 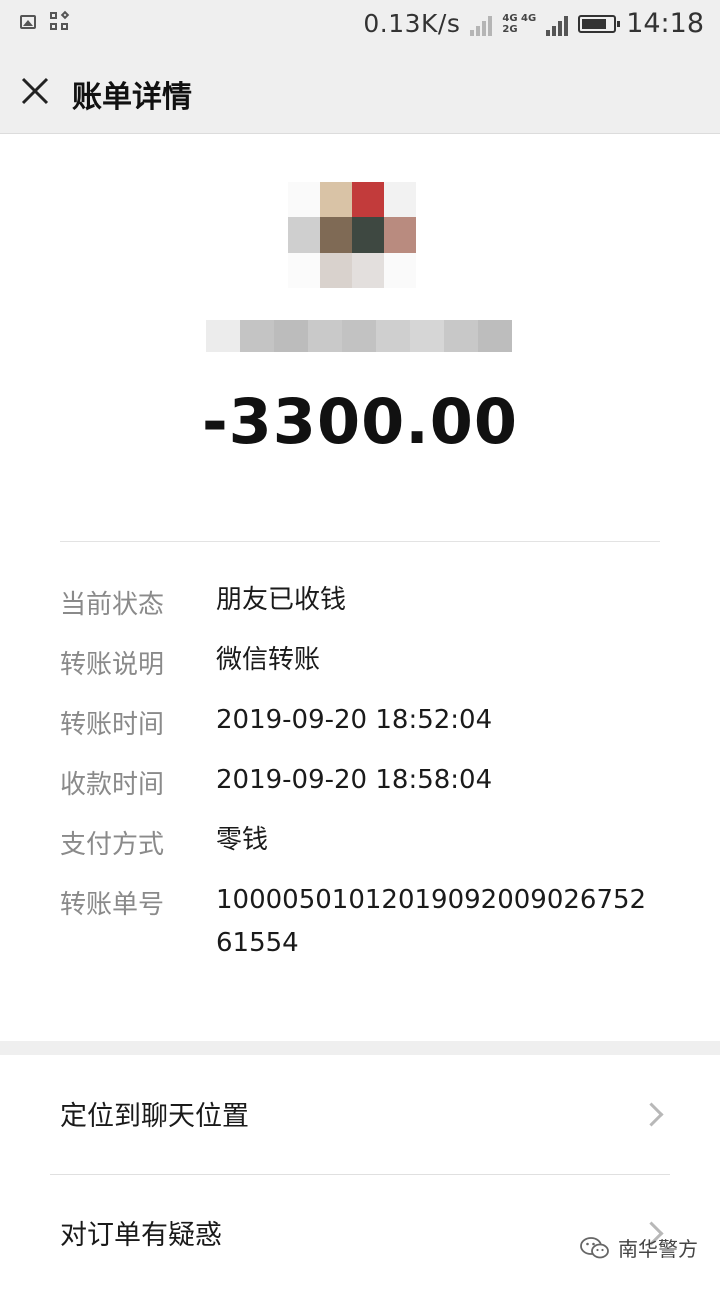 I want to click on avatar, so click(x=352, y=235).